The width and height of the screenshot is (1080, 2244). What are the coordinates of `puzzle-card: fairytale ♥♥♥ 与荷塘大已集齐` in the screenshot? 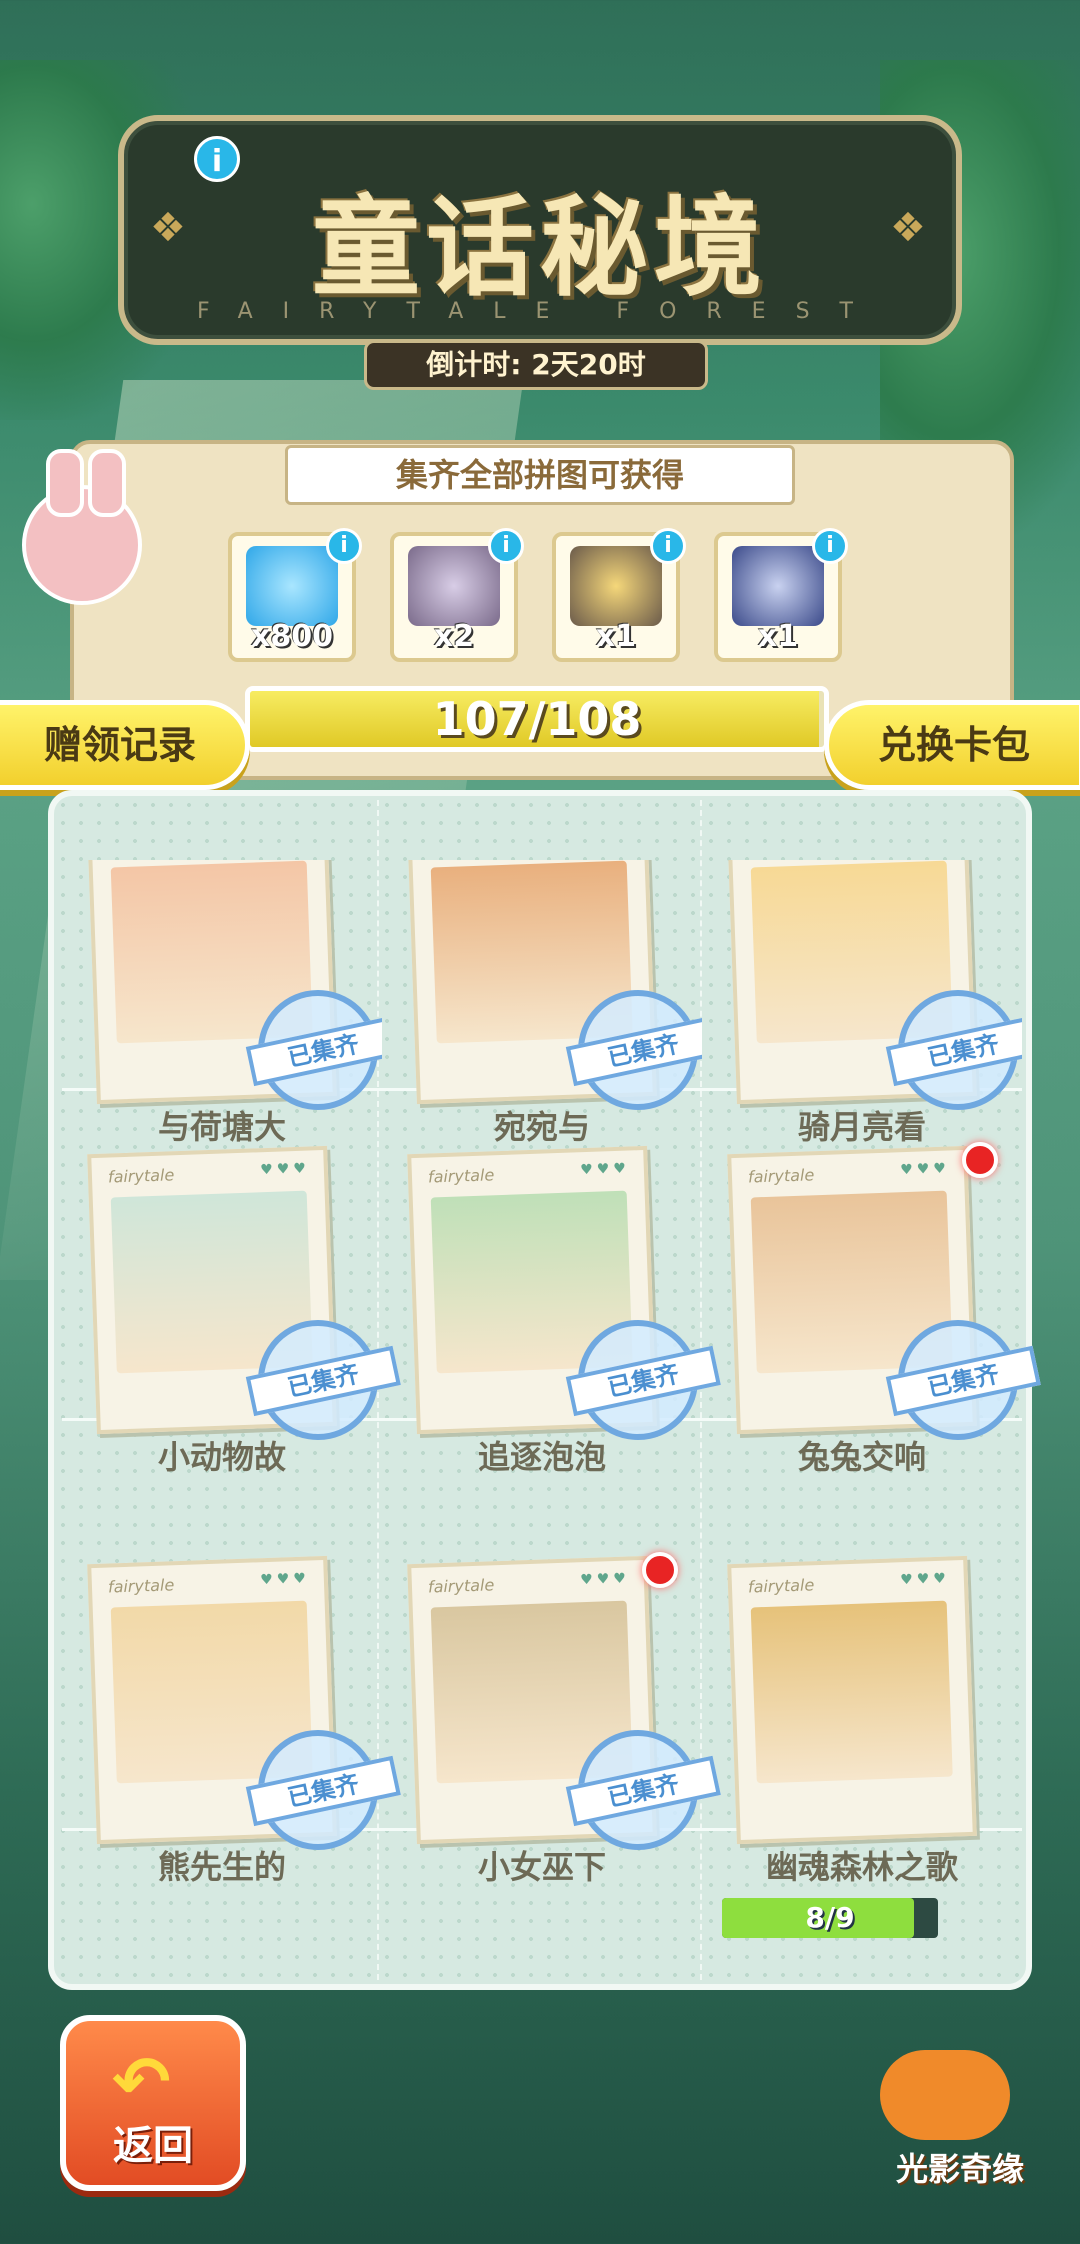 It's located at (222, 1020).